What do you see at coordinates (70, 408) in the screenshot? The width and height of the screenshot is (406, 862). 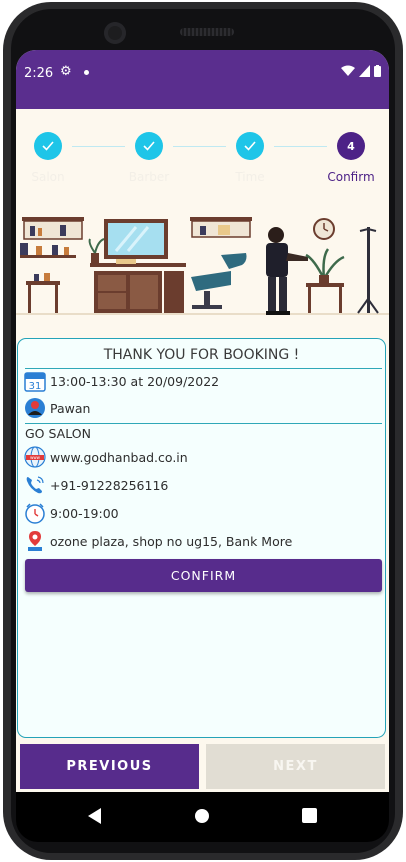 I see `barber-name: Pawan` at bounding box center [70, 408].